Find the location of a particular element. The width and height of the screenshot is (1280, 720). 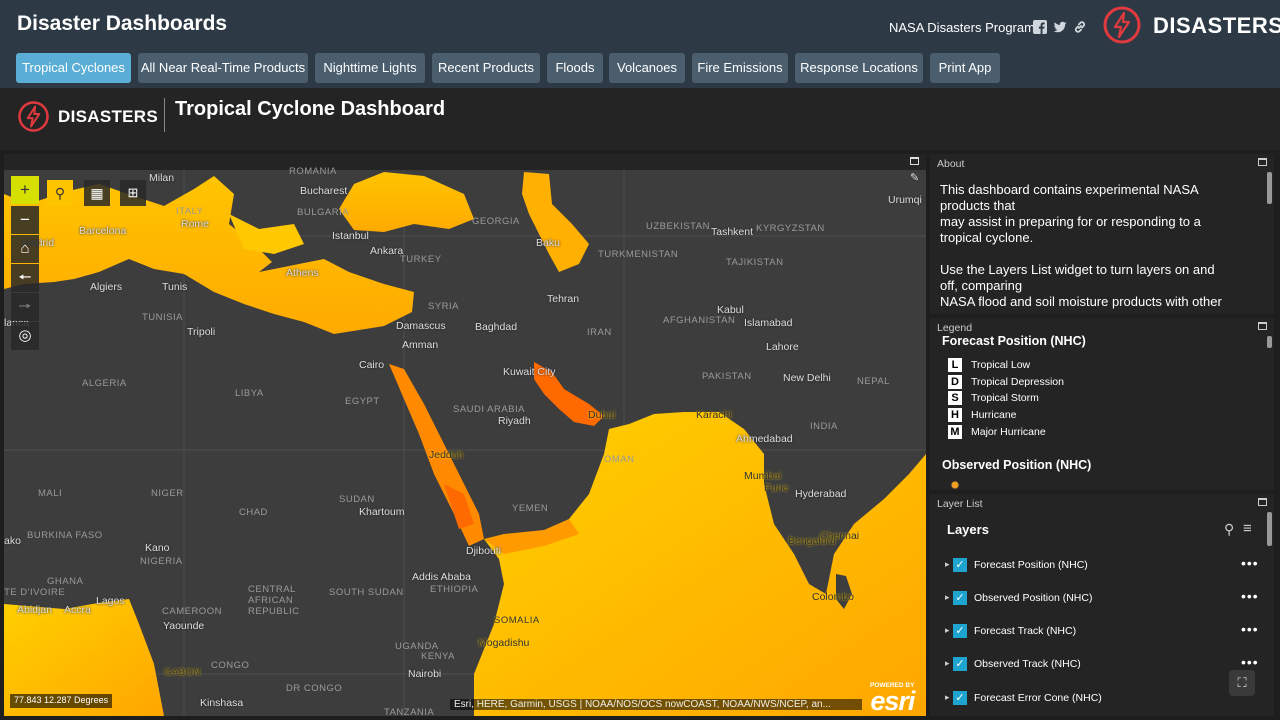

tab-response-locations: Response Locations is located at coordinates (859, 68).